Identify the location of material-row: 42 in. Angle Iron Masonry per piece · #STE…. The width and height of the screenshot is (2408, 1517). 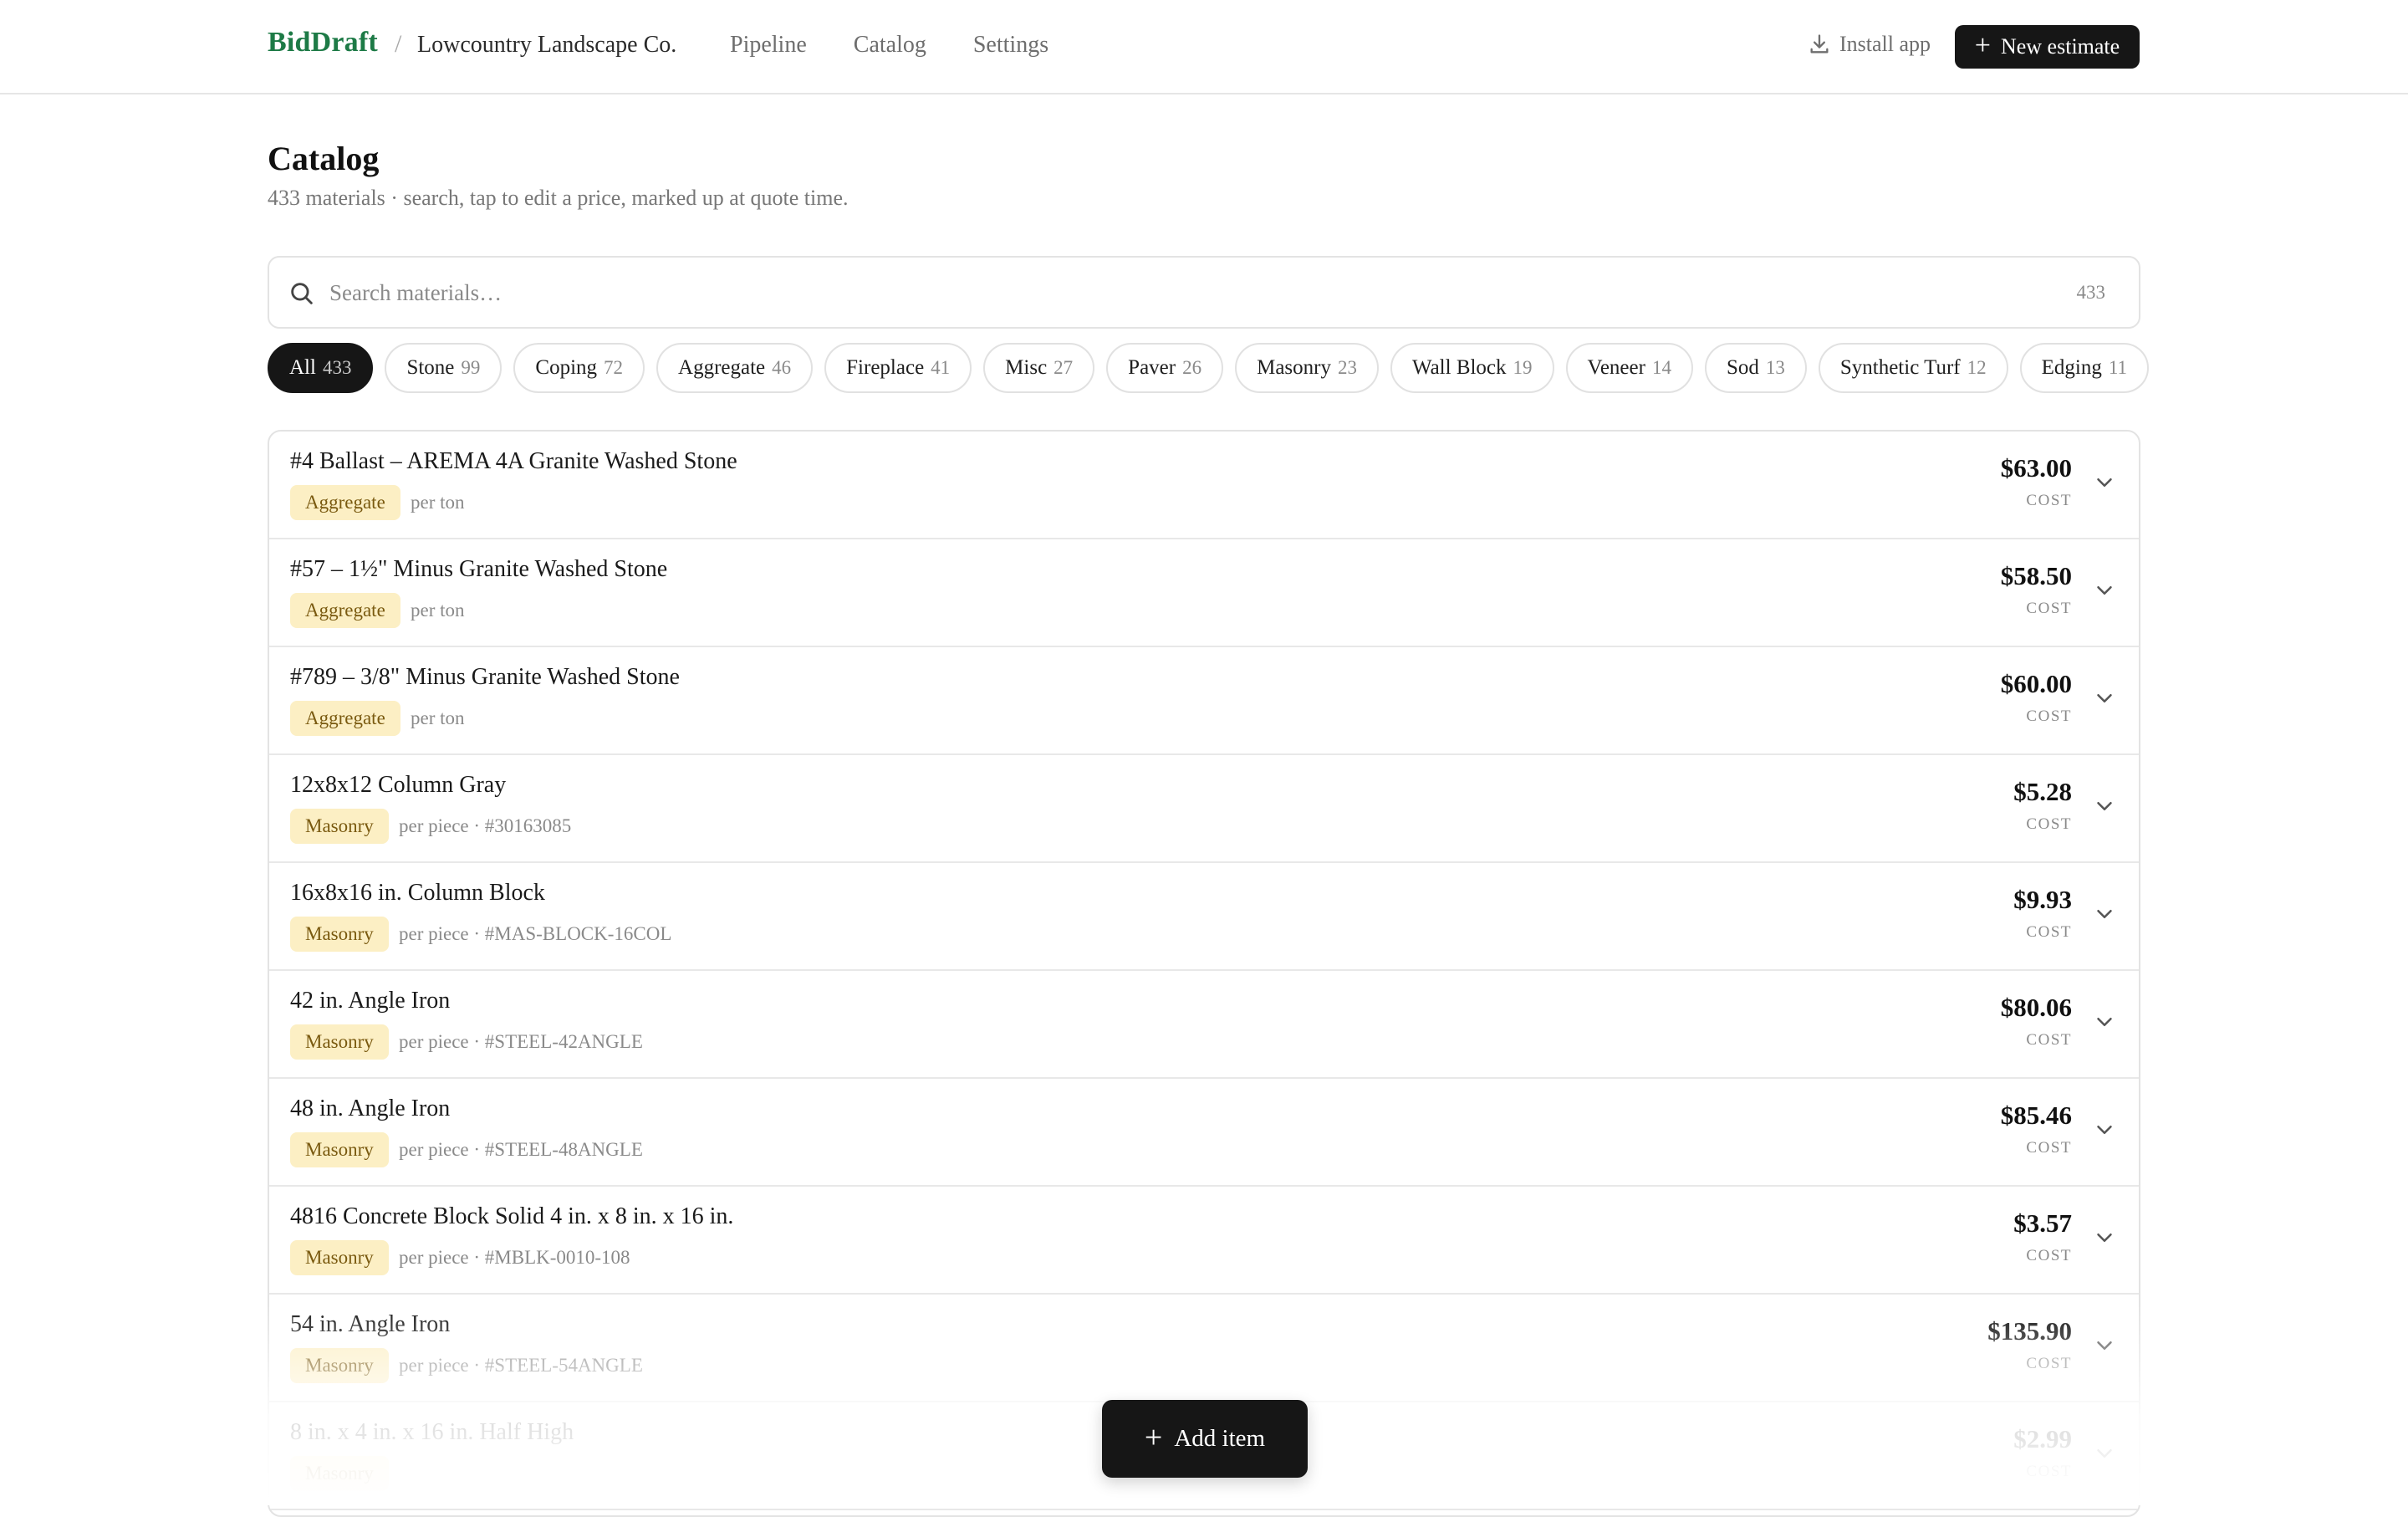
(1204, 1025).